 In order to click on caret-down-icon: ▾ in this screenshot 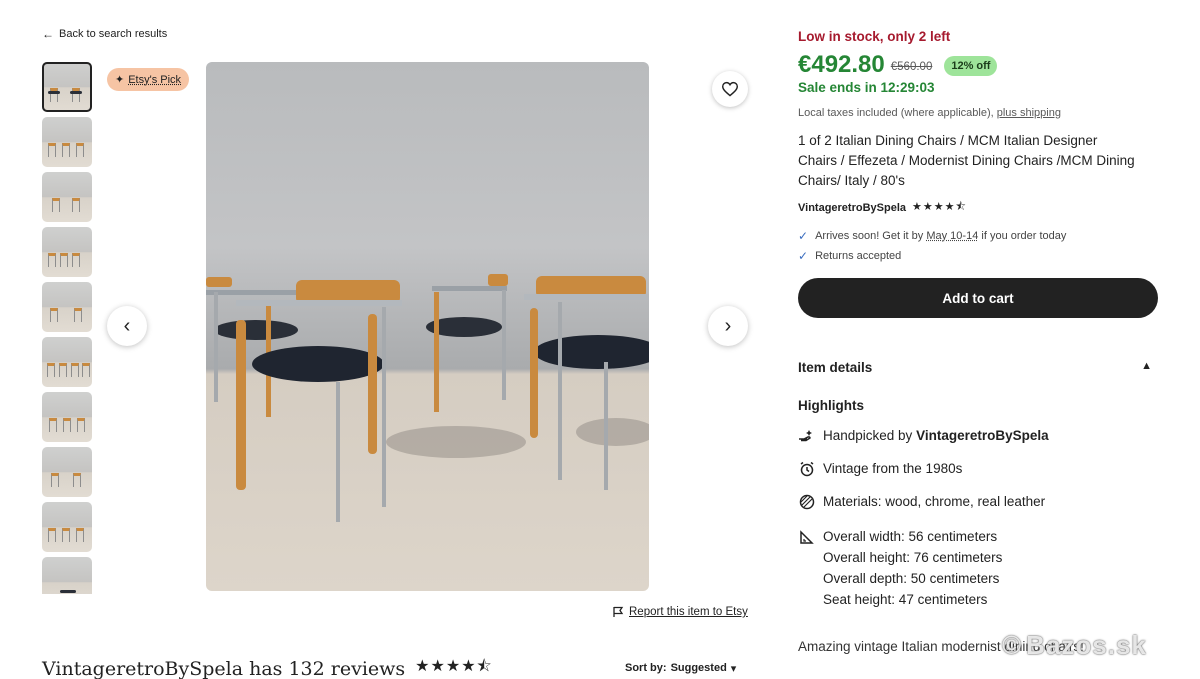, I will do `click(734, 668)`.